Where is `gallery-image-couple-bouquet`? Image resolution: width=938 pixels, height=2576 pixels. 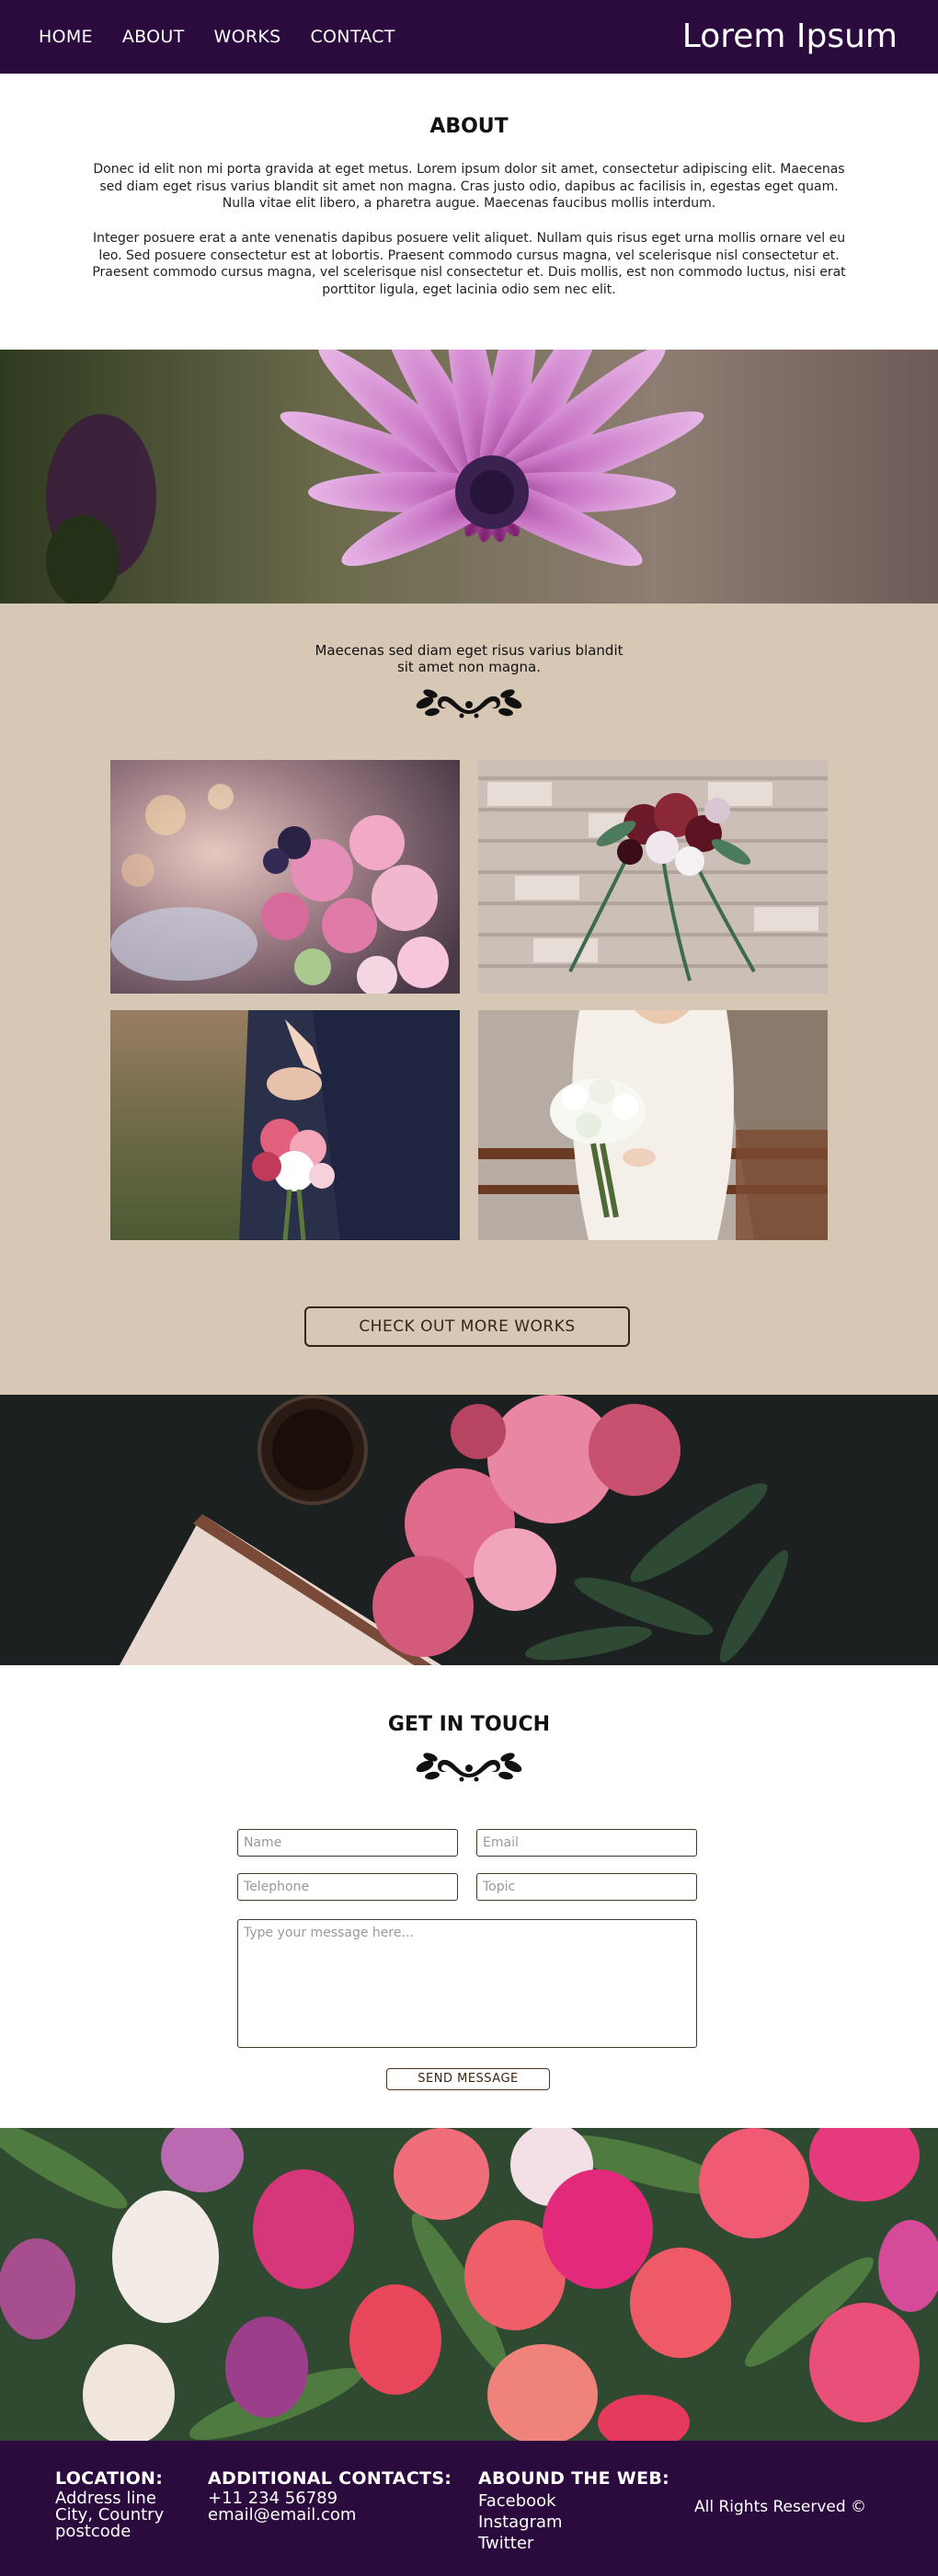
gallery-image-couple-bouquet is located at coordinates (285, 1125).